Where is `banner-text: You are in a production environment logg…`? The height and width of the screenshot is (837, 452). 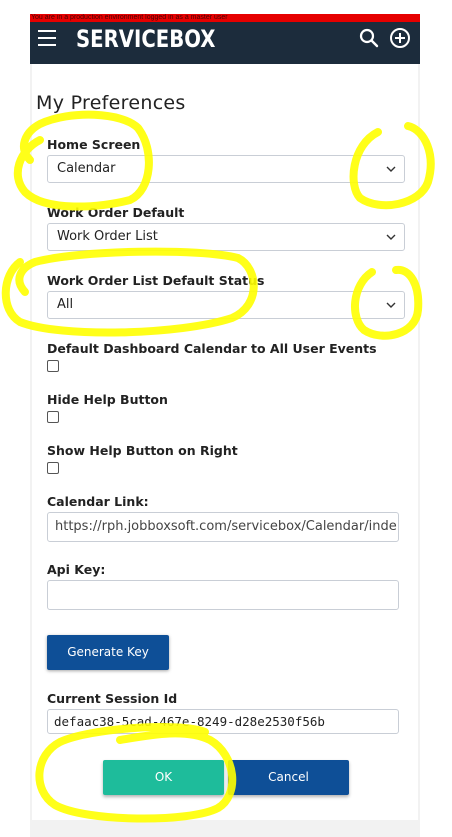 banner-text: You are in a production environment logg… is located at coordinates (129, 17).